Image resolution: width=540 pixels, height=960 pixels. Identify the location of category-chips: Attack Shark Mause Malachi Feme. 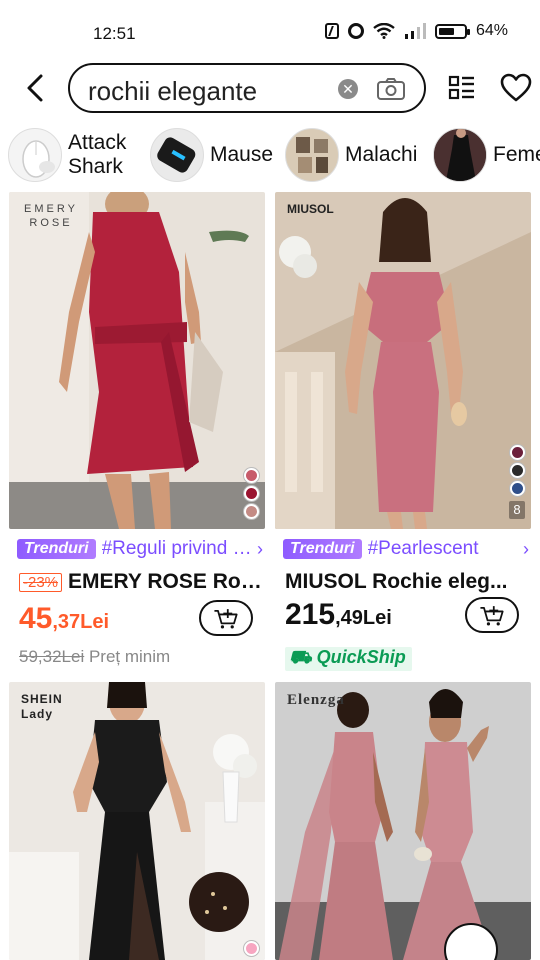
(270, 156).